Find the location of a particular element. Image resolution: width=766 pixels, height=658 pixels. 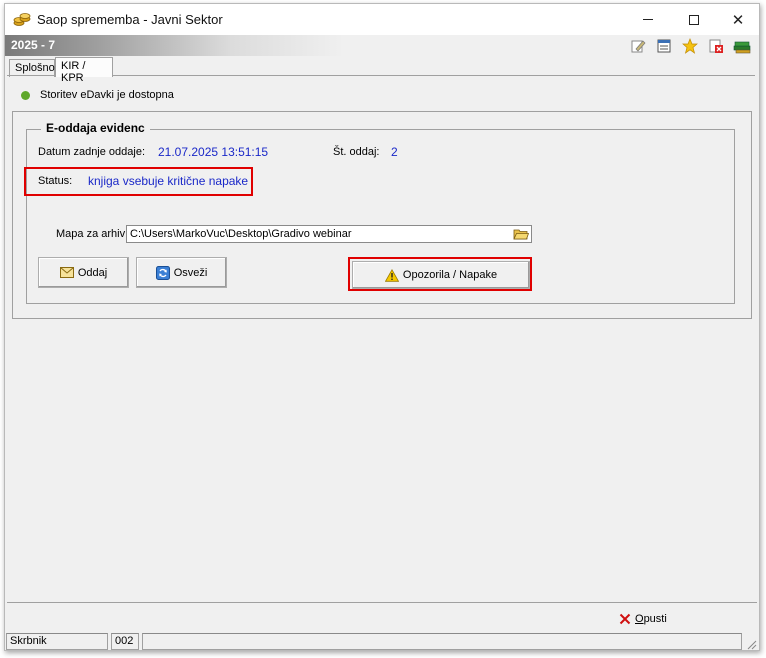

last-date-value: 21.07.2025 13:51:15 is located at coordinates (213, 152).